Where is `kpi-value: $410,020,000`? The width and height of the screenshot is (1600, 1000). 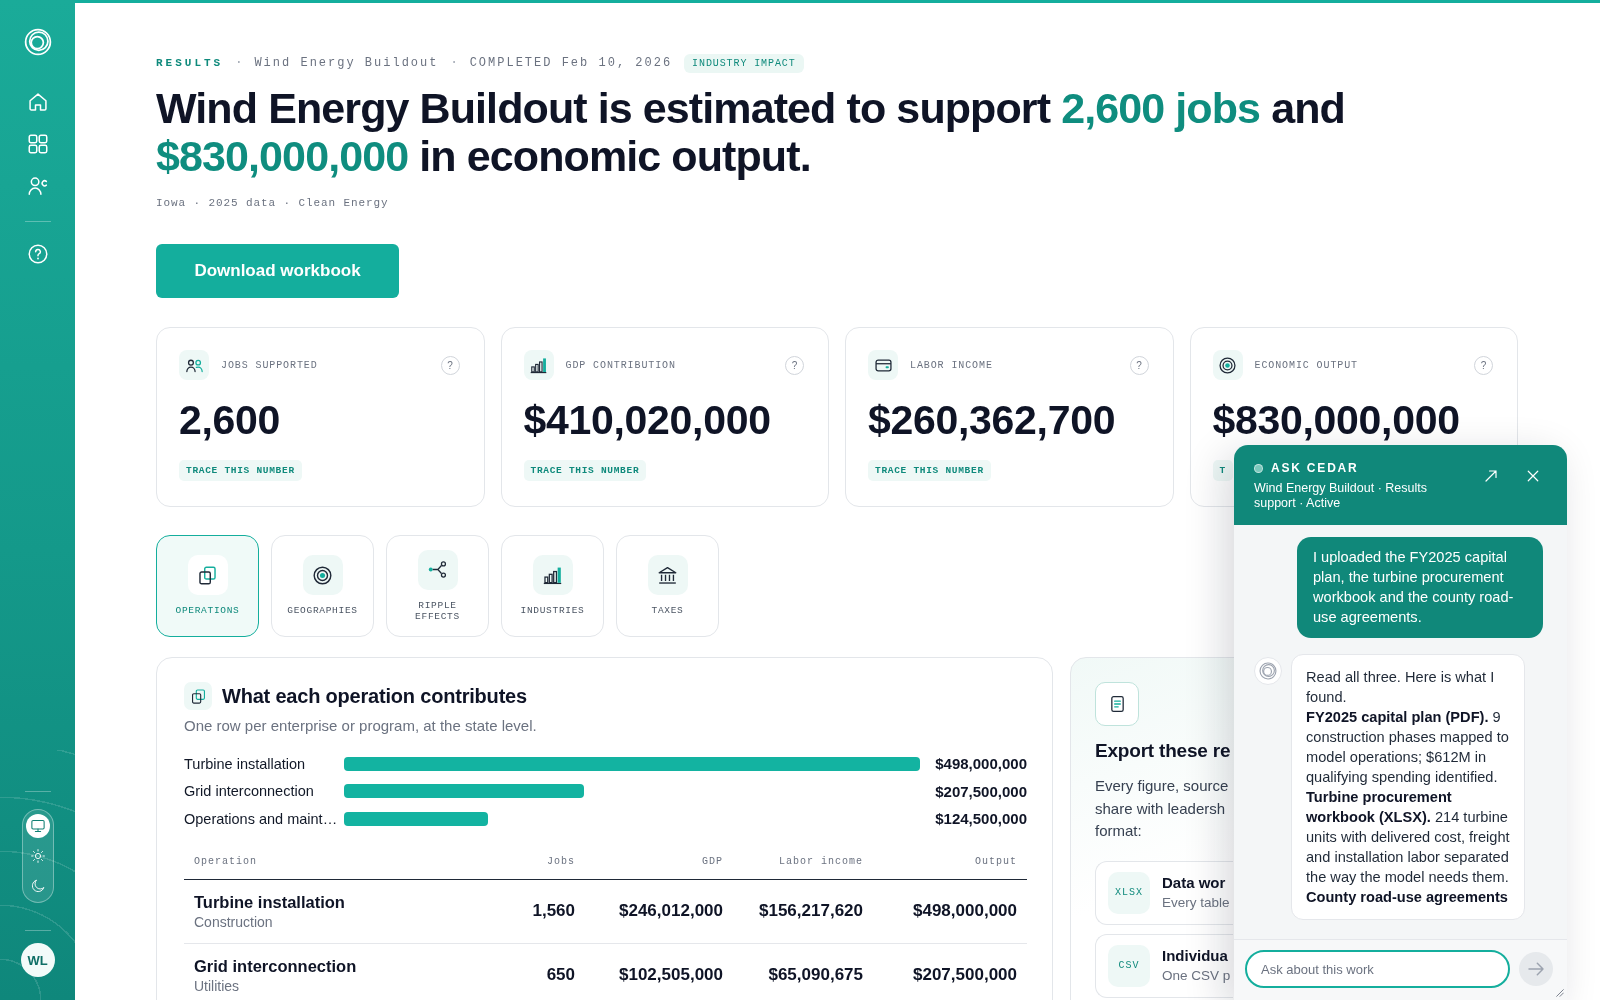 kpi-value: $410,020,000 is located at coordinates (647, 420).